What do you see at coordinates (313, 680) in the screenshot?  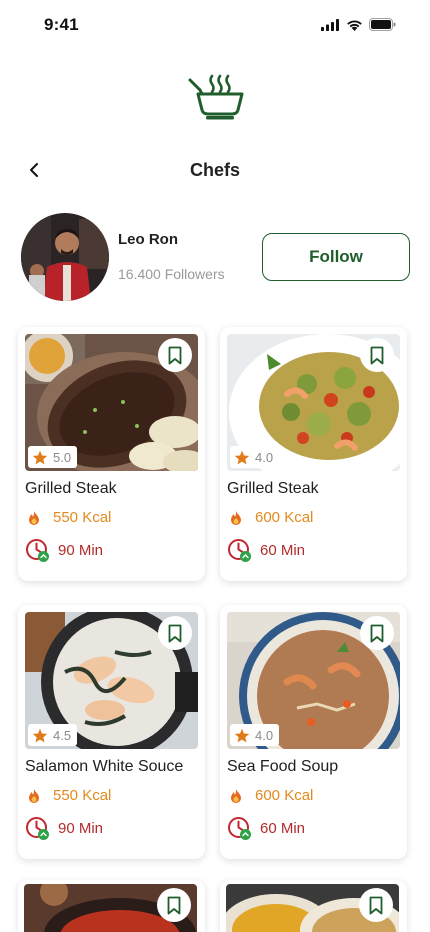 I see `recipe-photo-seafood-soup: 4.0` at bounding box center [313, 680].